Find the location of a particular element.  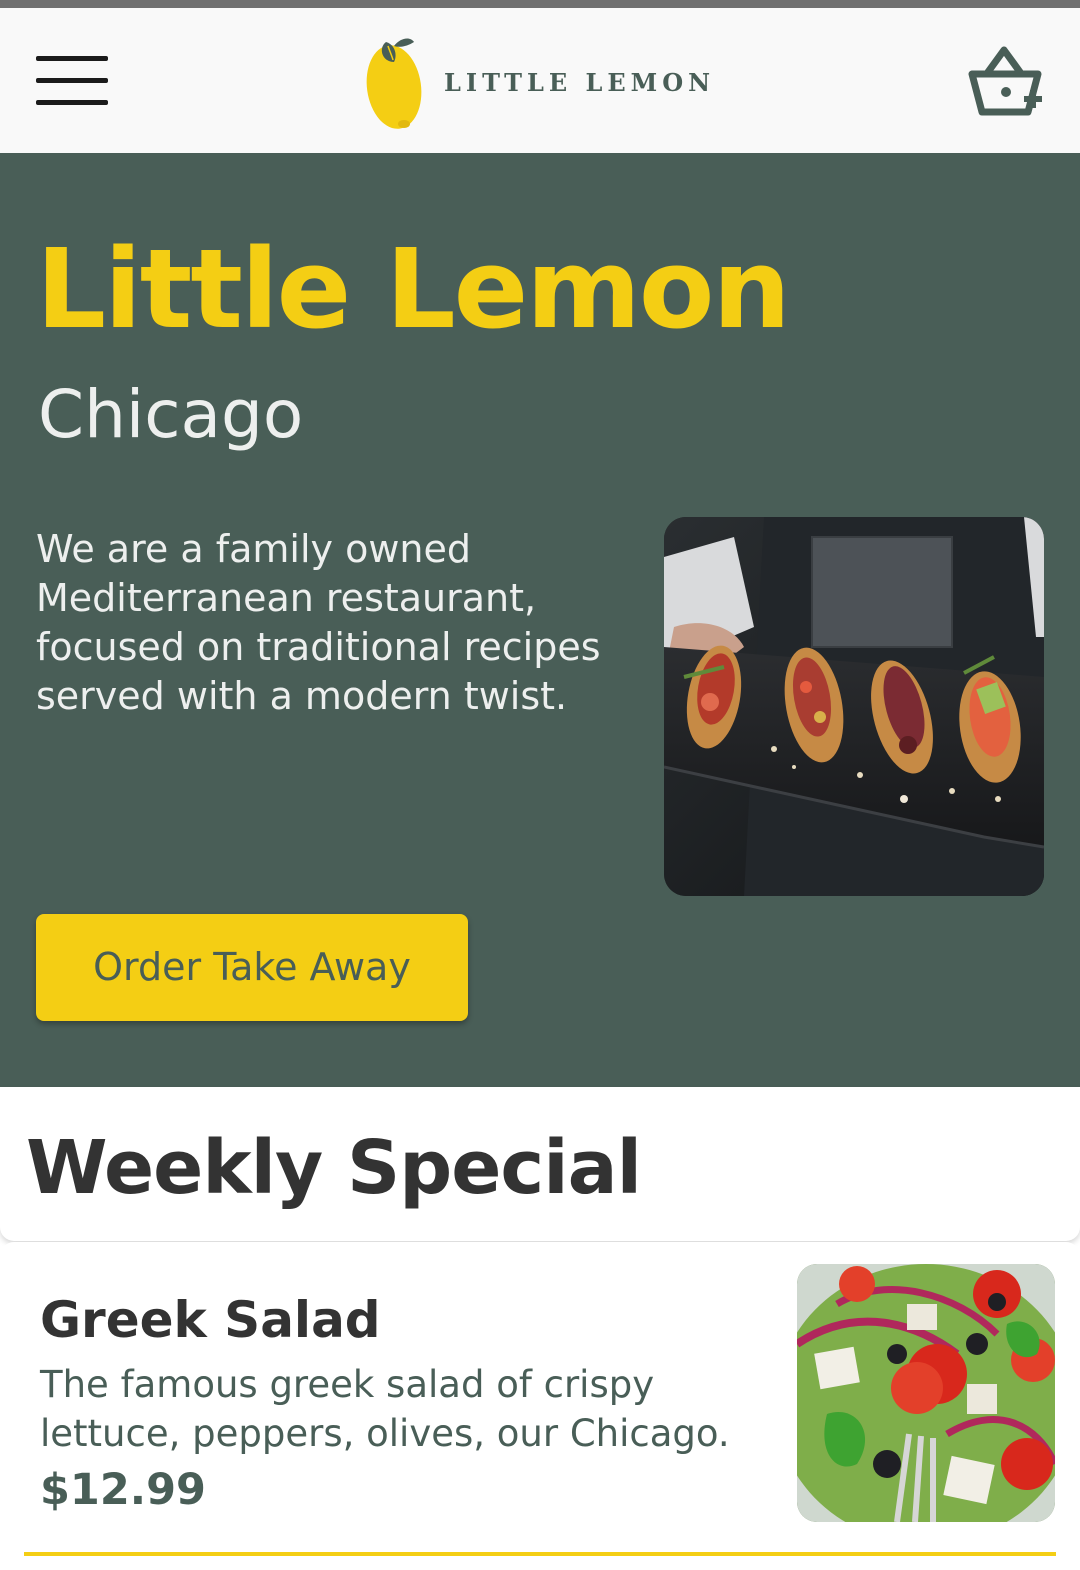

weekly-special-header: Weekly Special is located at coordinates (540, 1164).